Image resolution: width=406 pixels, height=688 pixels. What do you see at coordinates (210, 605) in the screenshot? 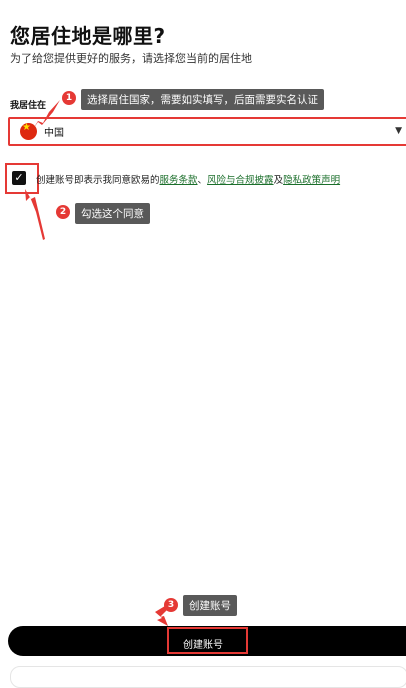
I see `annotation-3-tooltip: 创建账号` at bounding box center [210, 605].